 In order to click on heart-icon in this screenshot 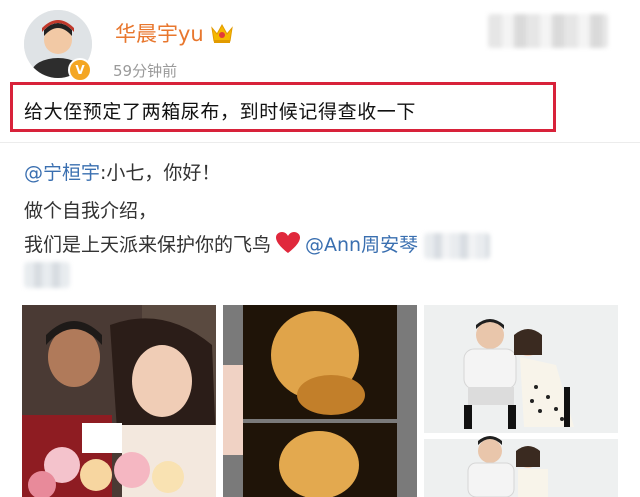, I will do `click(288, 242)`.